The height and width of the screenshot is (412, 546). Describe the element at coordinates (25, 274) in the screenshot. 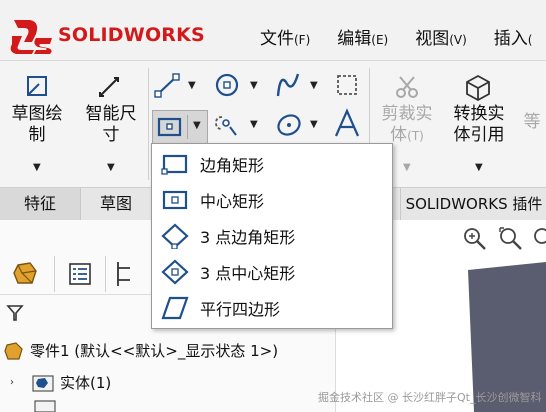

I see `feature-tree-icon` at that location.